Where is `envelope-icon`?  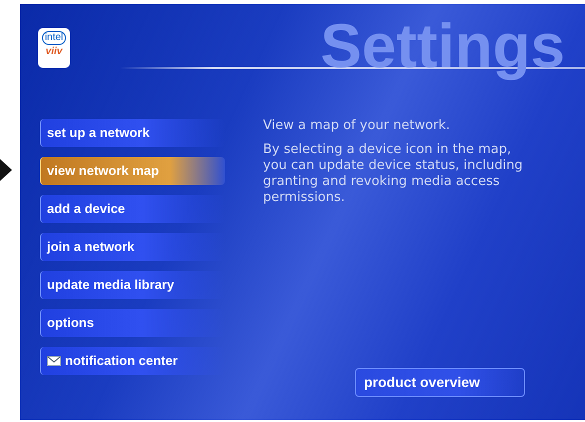 envelope-icon is located at coordinates (54, 361).